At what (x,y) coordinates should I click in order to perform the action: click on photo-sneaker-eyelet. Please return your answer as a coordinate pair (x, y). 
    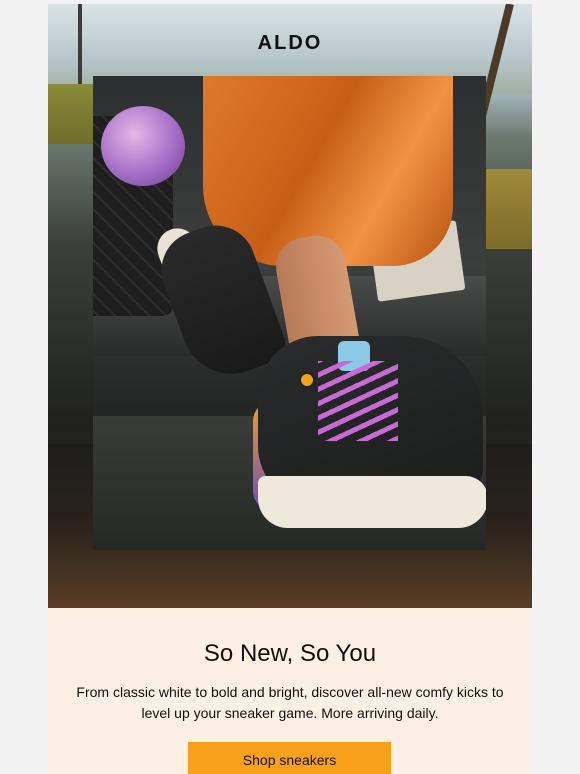
    Looking at the image, I should click on (307, 380).